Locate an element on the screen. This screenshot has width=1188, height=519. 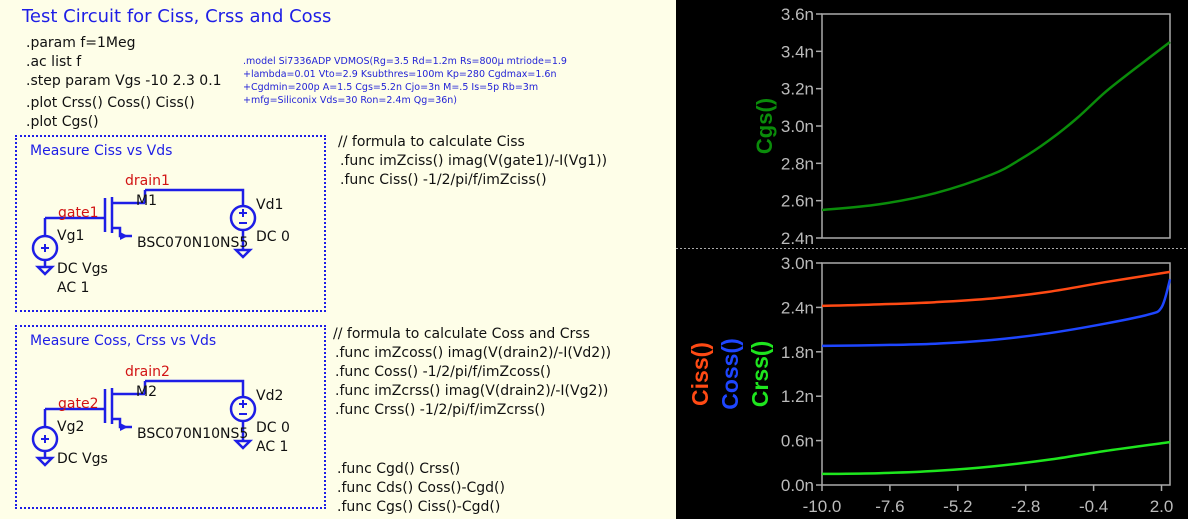
comment-text: // formula to calculate Coss and Crss is located at coordinates (461, 334).